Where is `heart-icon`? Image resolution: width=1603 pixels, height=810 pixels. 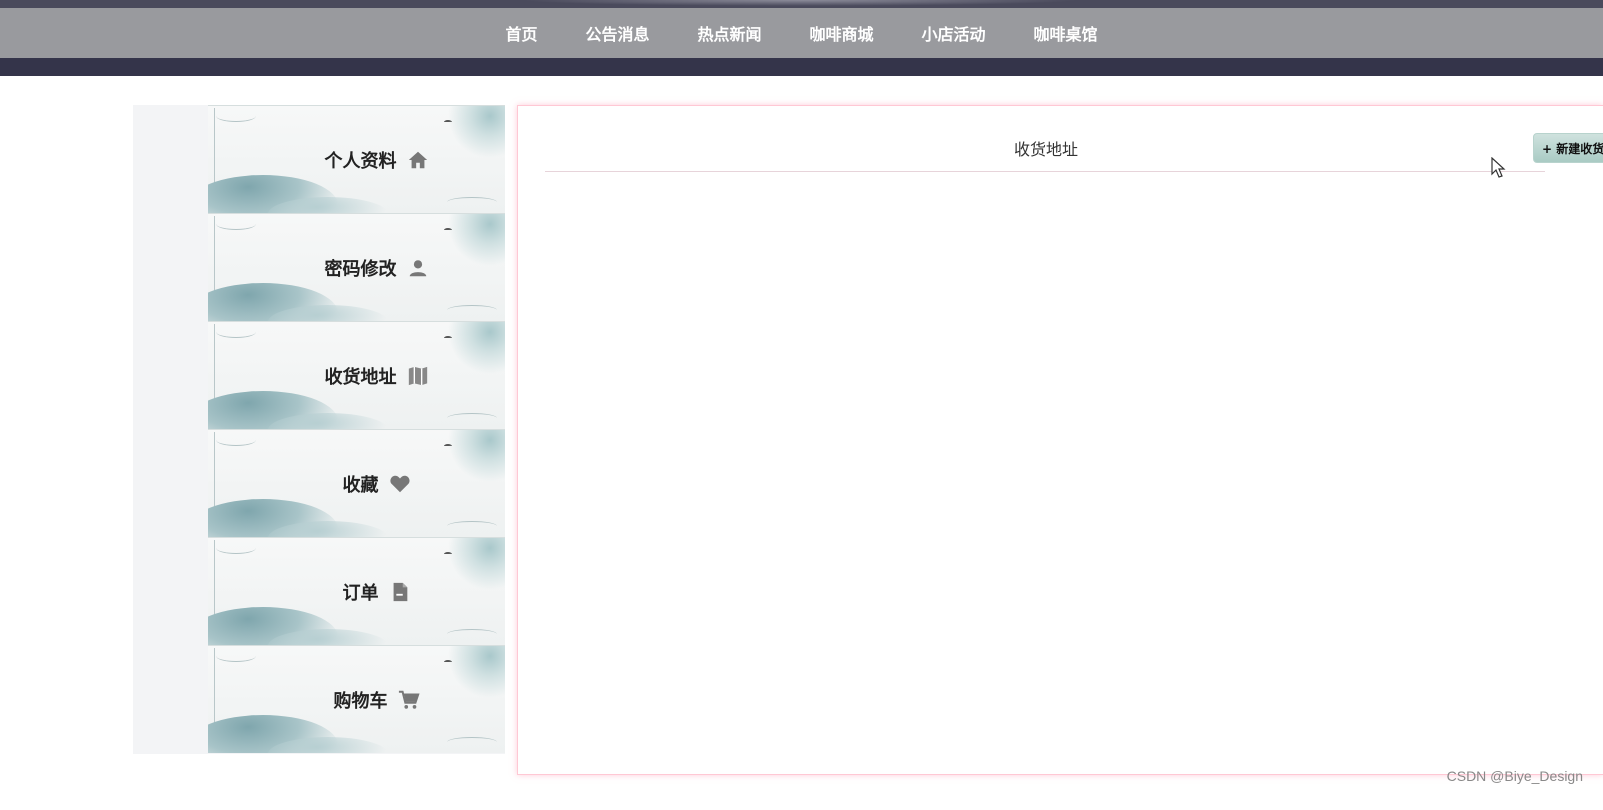 heart-icon is located at coordinates (400, 484).